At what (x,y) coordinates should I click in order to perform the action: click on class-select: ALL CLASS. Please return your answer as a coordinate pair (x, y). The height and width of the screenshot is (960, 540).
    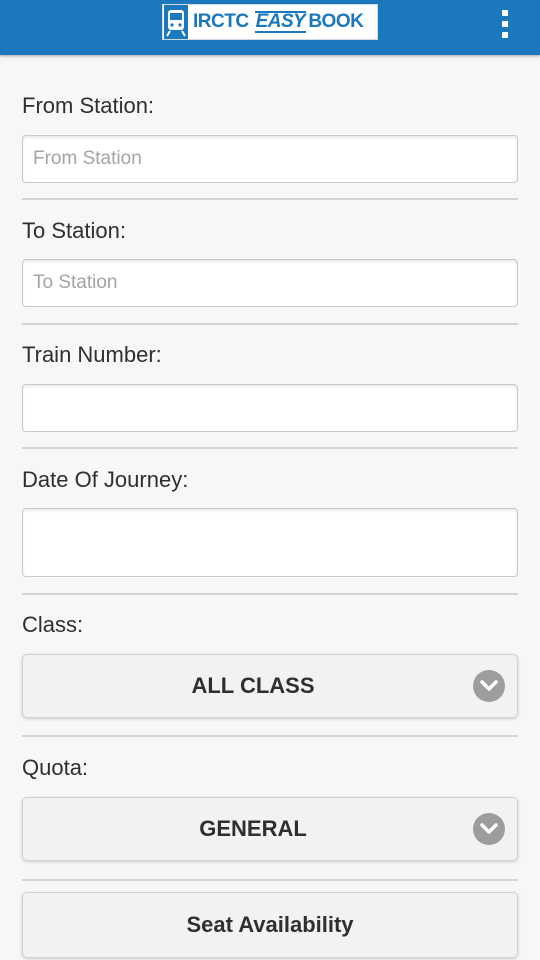
    Looking at the image, I should click on (270, 686).